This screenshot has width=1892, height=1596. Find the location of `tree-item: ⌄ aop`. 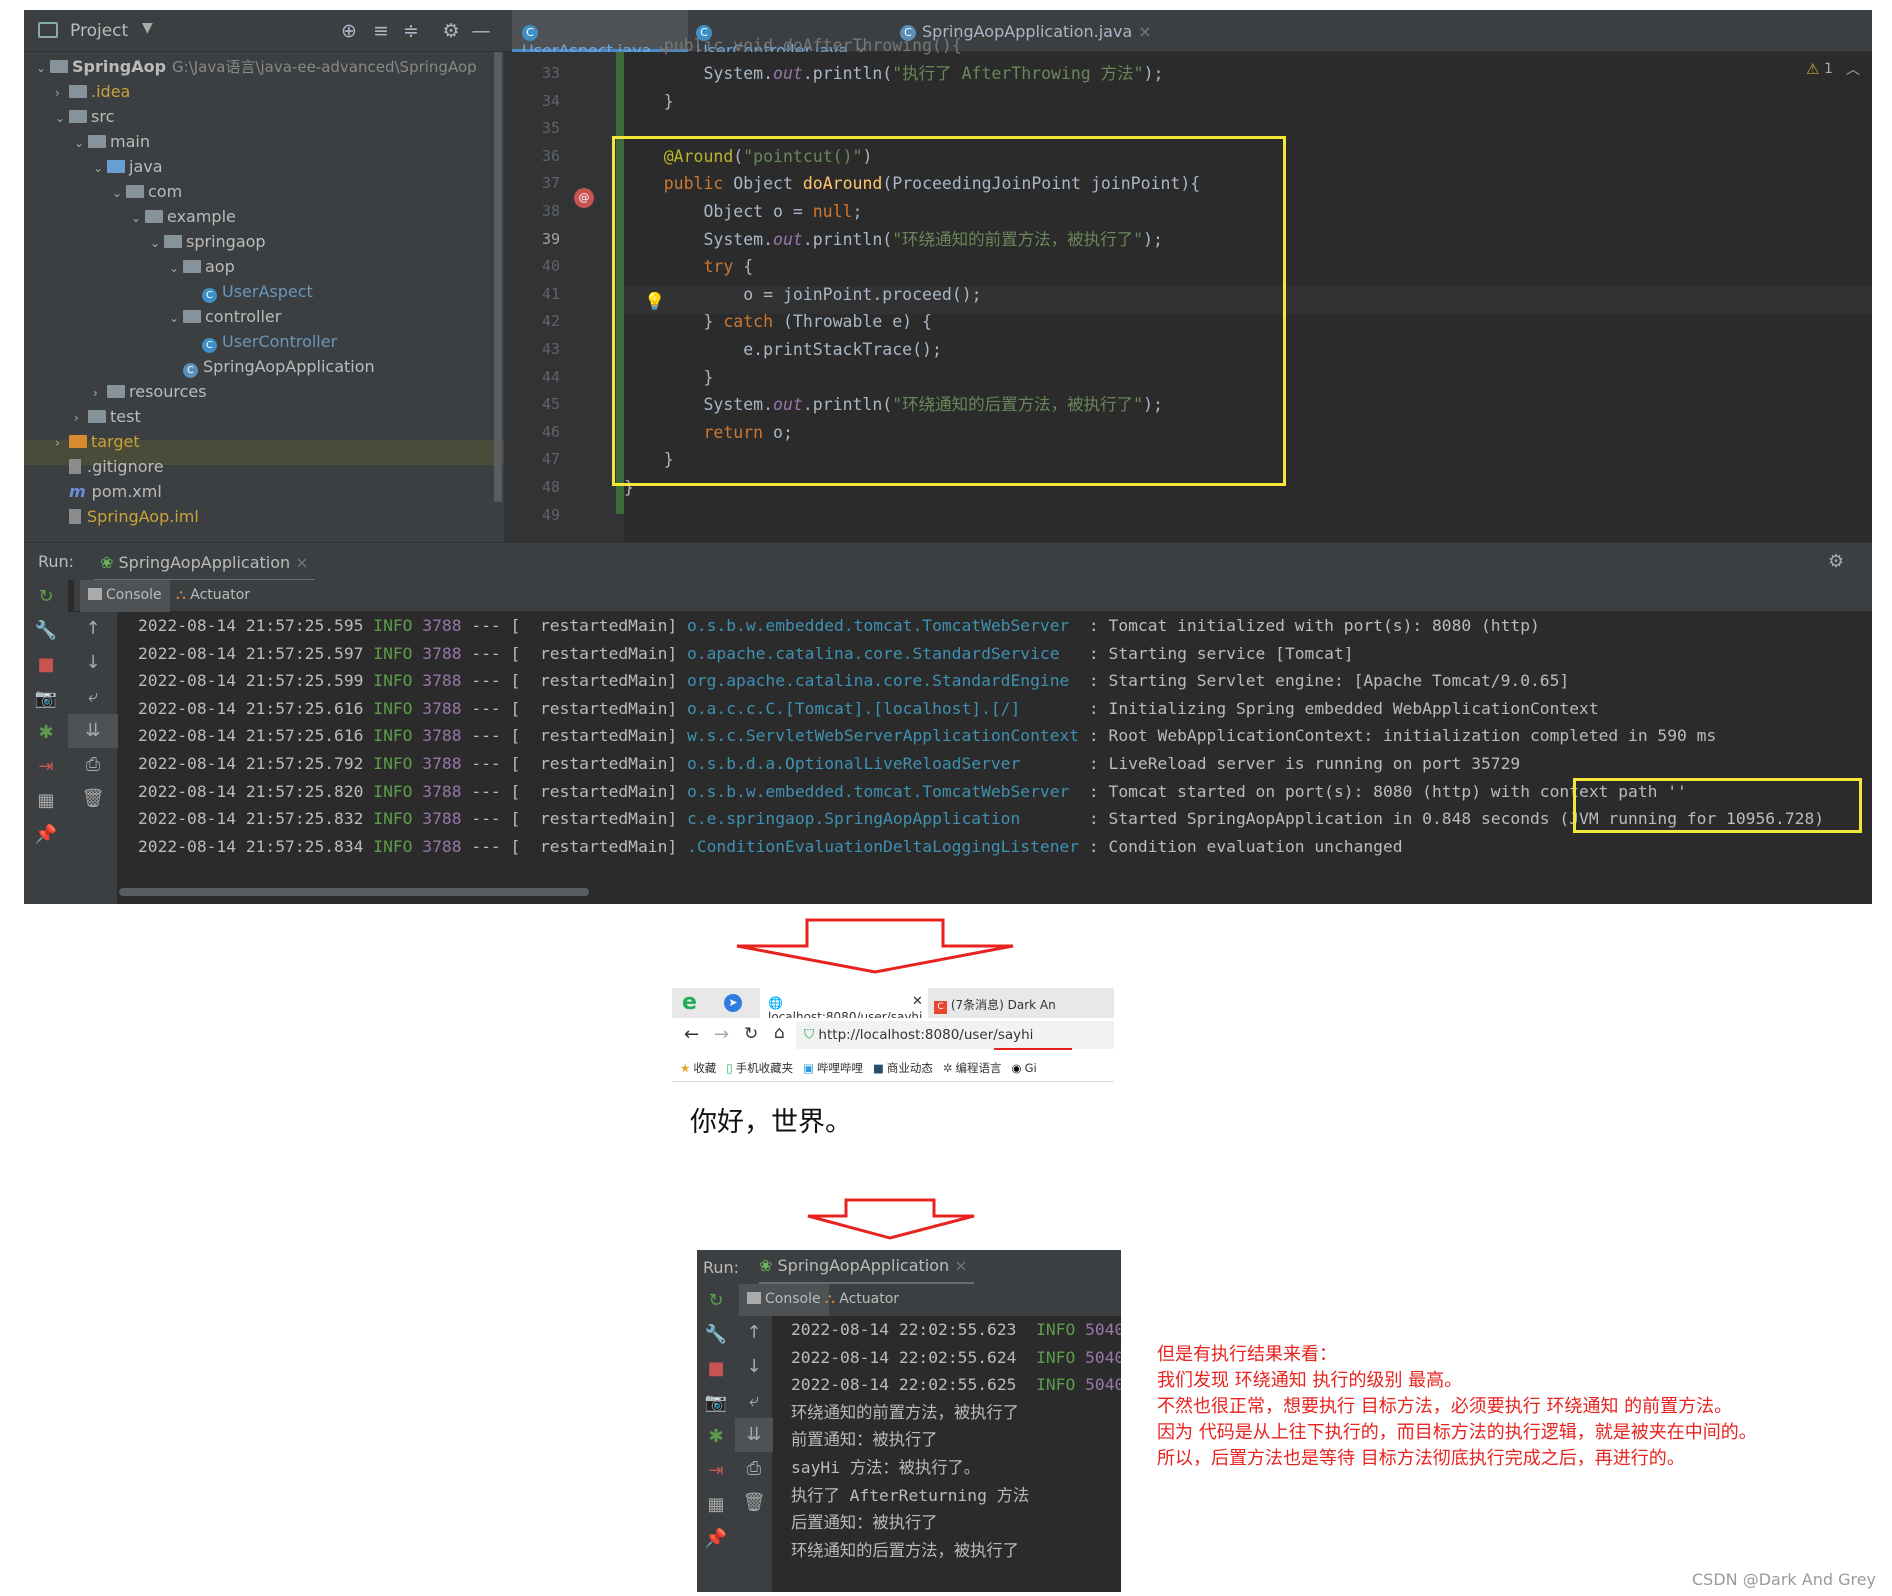

tree-item: ⌄ aop is located at coordinates (259, 266).